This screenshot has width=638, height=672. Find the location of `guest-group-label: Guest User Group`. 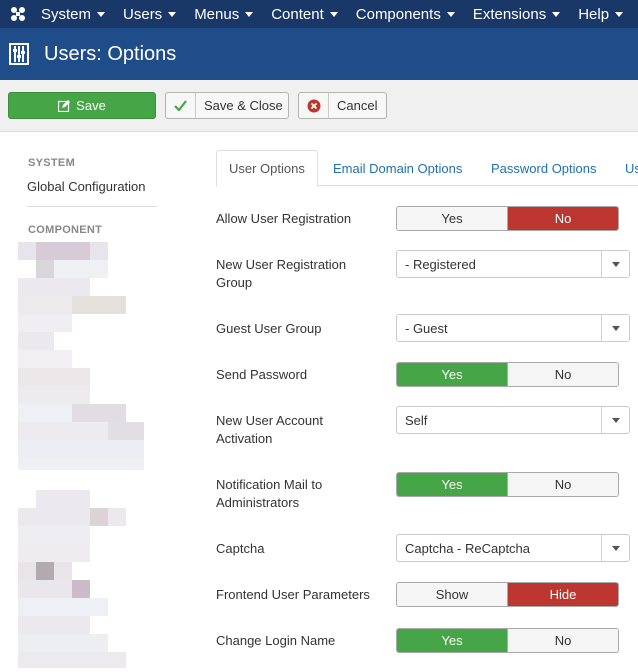

guest-group-label: Guest User Group is located at coordinates (269, 328).